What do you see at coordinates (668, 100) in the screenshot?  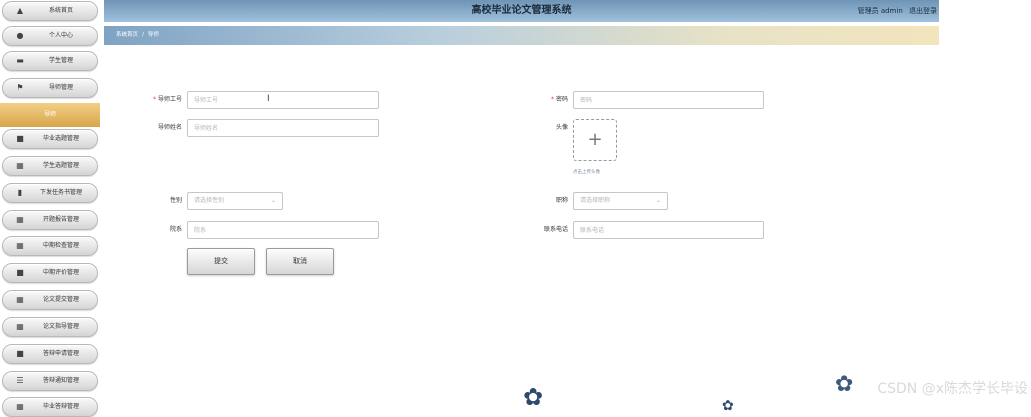 I see `password-input` at bounding box center [668, 100].